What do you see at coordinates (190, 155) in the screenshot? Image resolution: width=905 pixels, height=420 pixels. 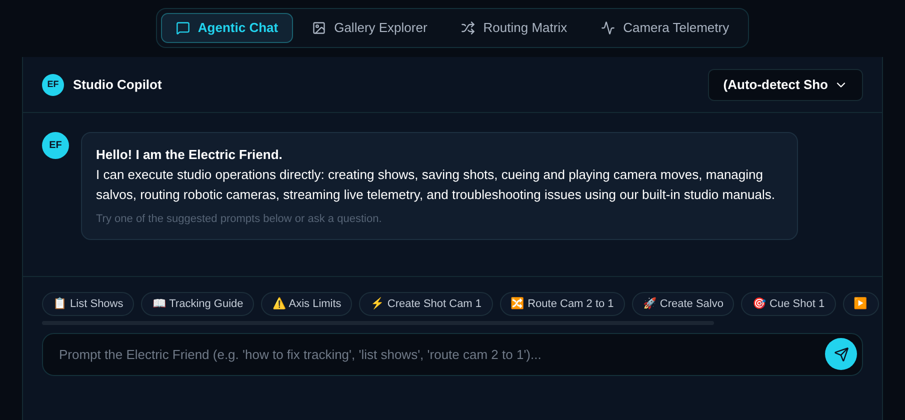 I see `message-heading: Hello! I am the Electric Friend.` at bounding box center [190, 155].